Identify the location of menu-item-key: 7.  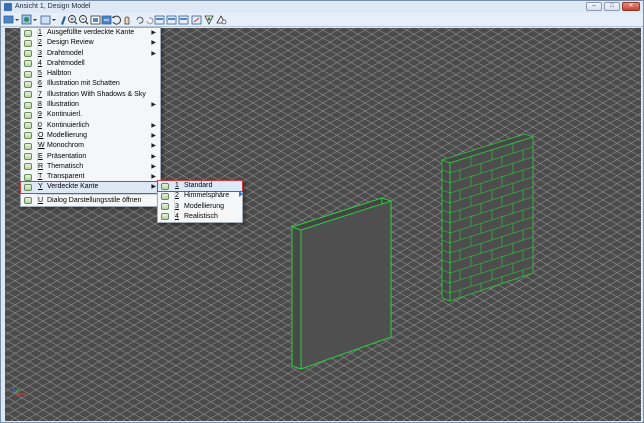
(40, 94).